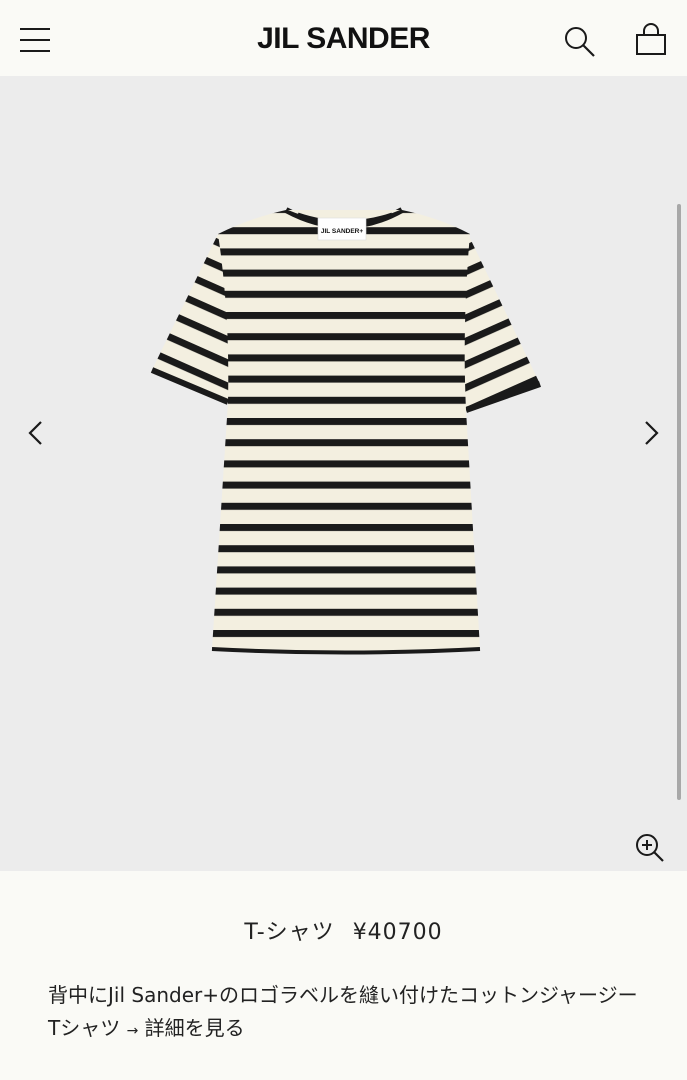 Image resolution: width=687 pixels, height=1080 pixels. I want to click on shopping-bag-icon, so click(651, 41).